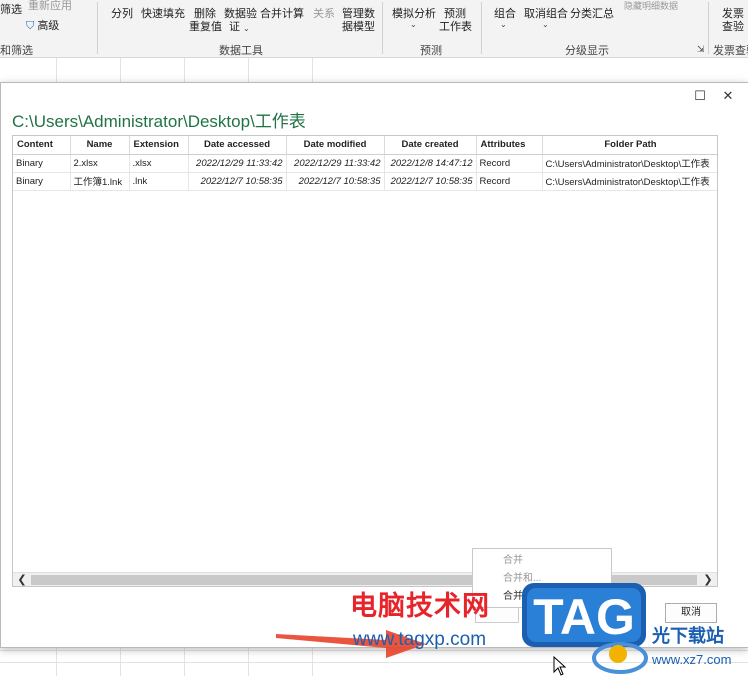 This screenshot has height=676, width=748. I want to click on filter-button: 筛选, so click(11, 10).